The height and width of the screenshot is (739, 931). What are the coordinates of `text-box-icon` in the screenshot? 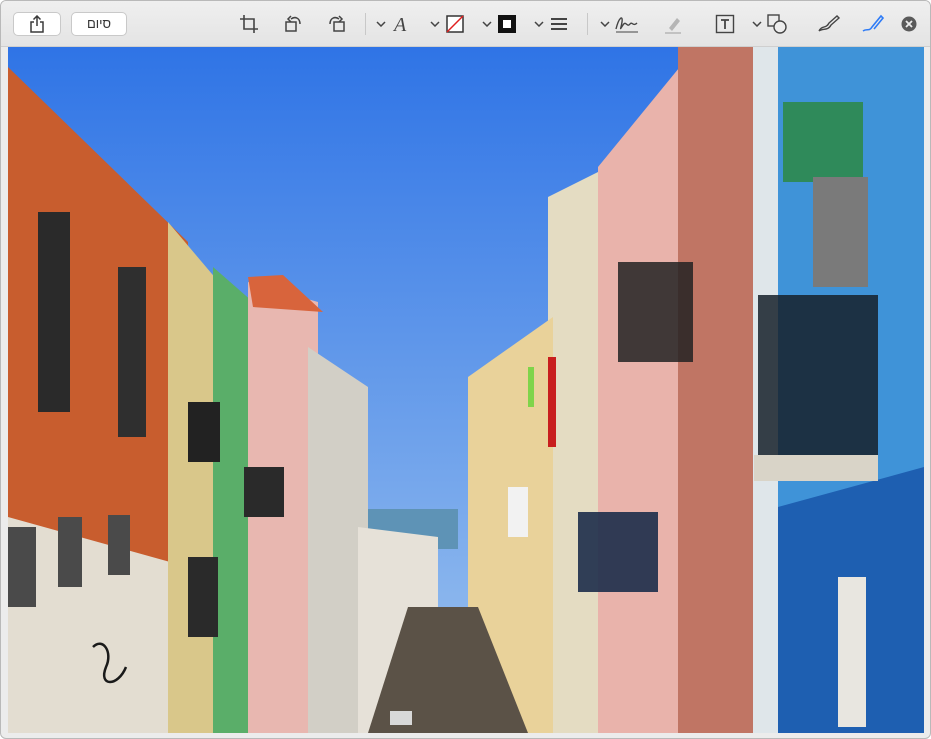 It's located at (725, 24).